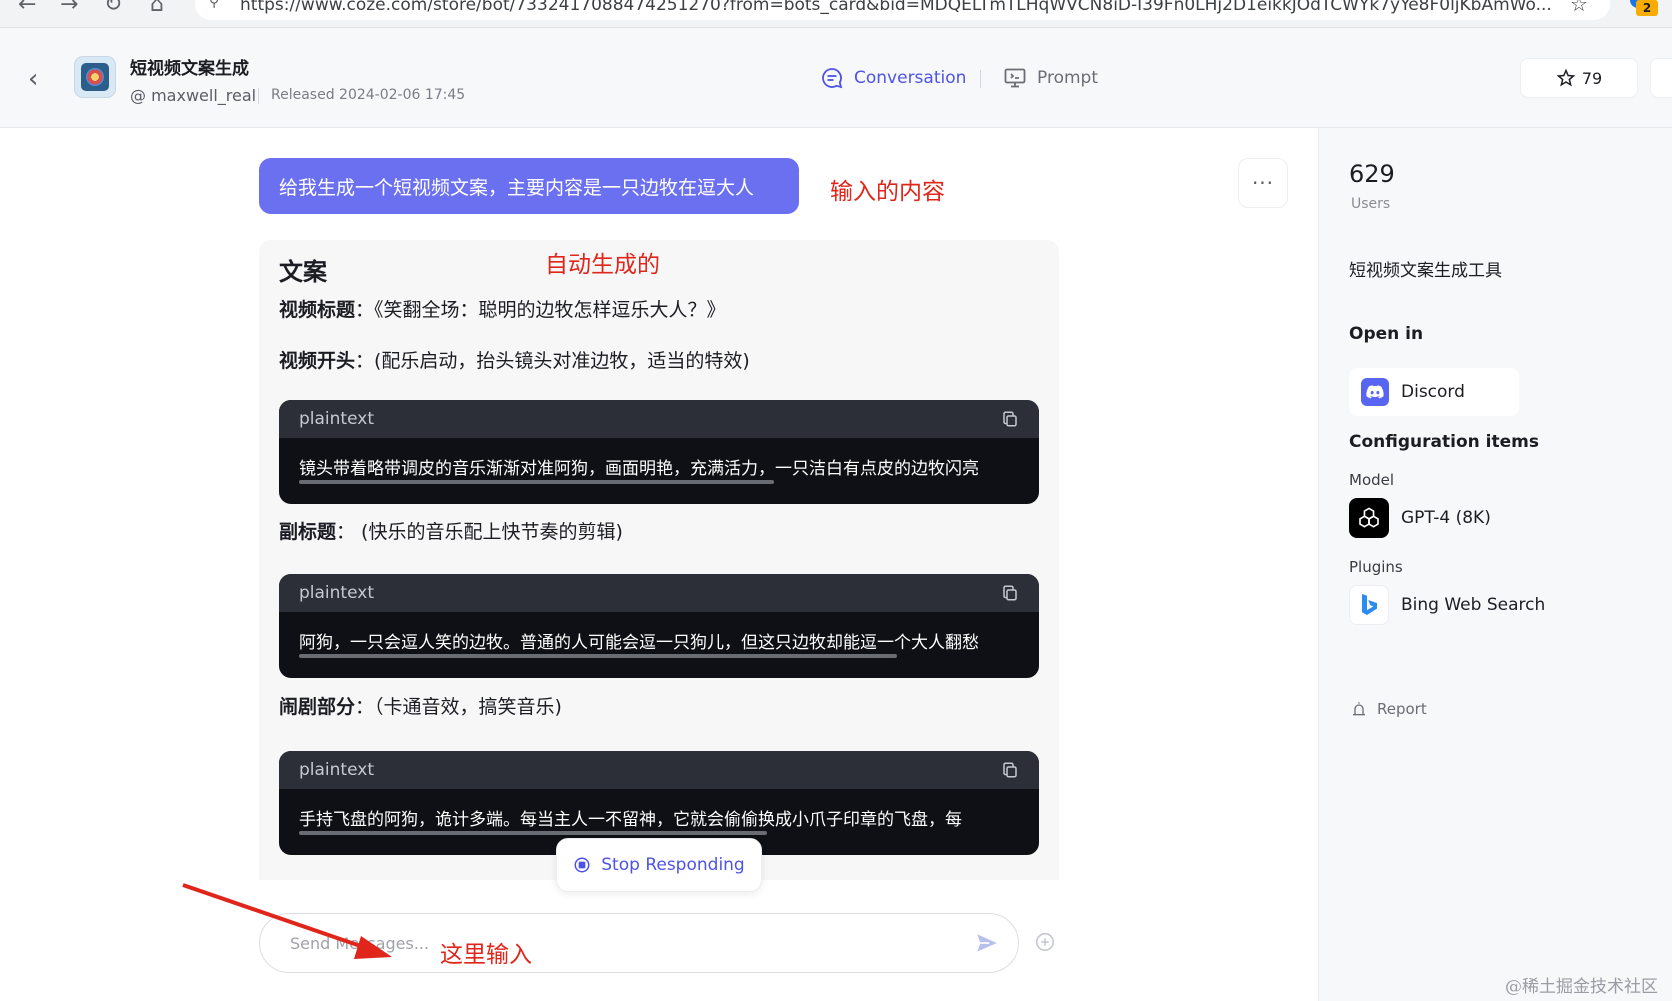 This screenshot has width=1672, height=1001. I want to click on code-text: 阿狗，一只会逗人笑的边牧。普通的人可能会逗一只狗儿，但这只边牧却能逗一个大人翻愁, so click(639, 643).